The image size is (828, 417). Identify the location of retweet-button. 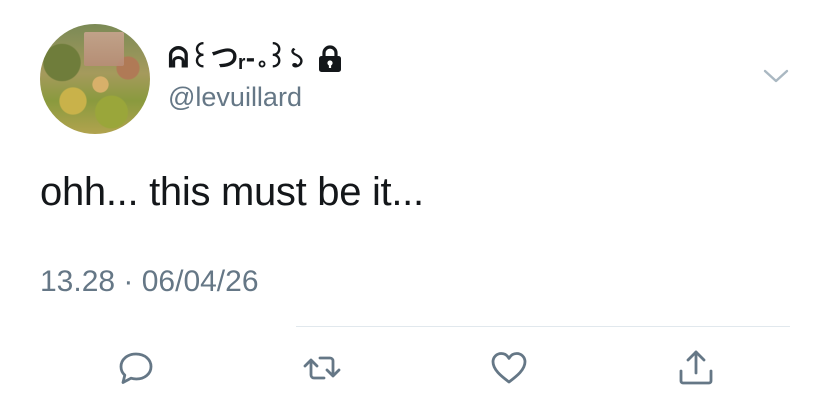
(322, 368).